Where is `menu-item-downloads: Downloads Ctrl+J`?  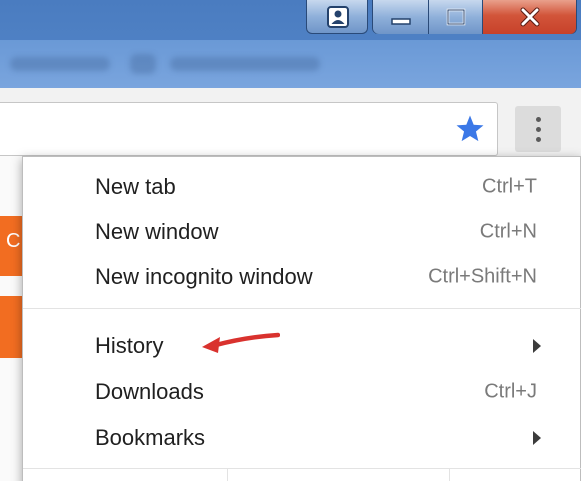 menu-item-downloads: Downloads Ctrl+J is located at coordinates (293, 392).